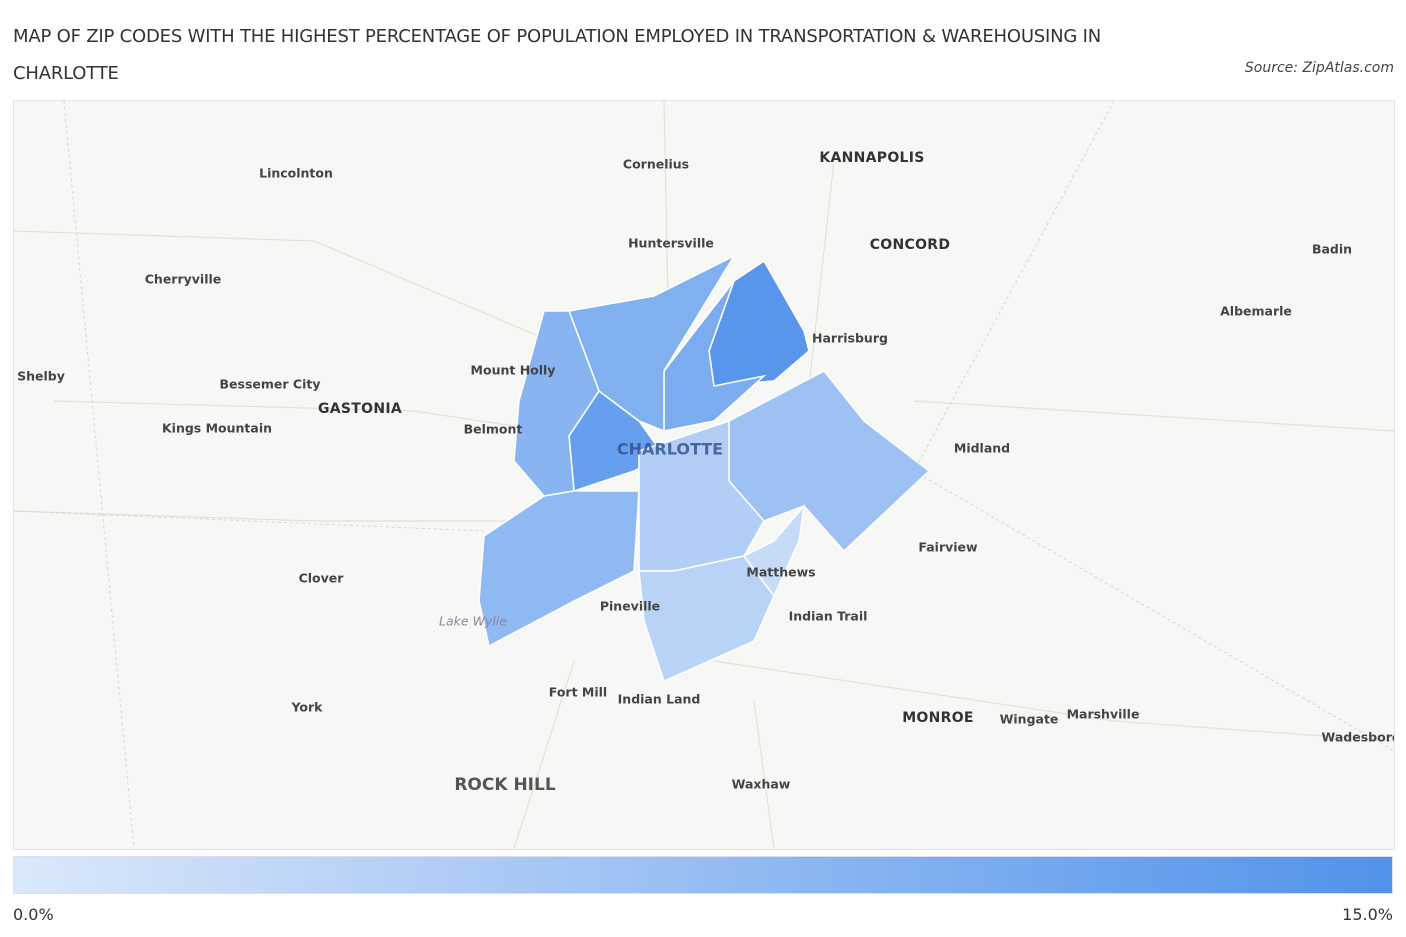 Image resolution: width=1406 pixels, height=937 pixels. What do you see at coordinates (307, 707) in the screenshot?
I see `place-label: York` at bounding box center [307, 707].